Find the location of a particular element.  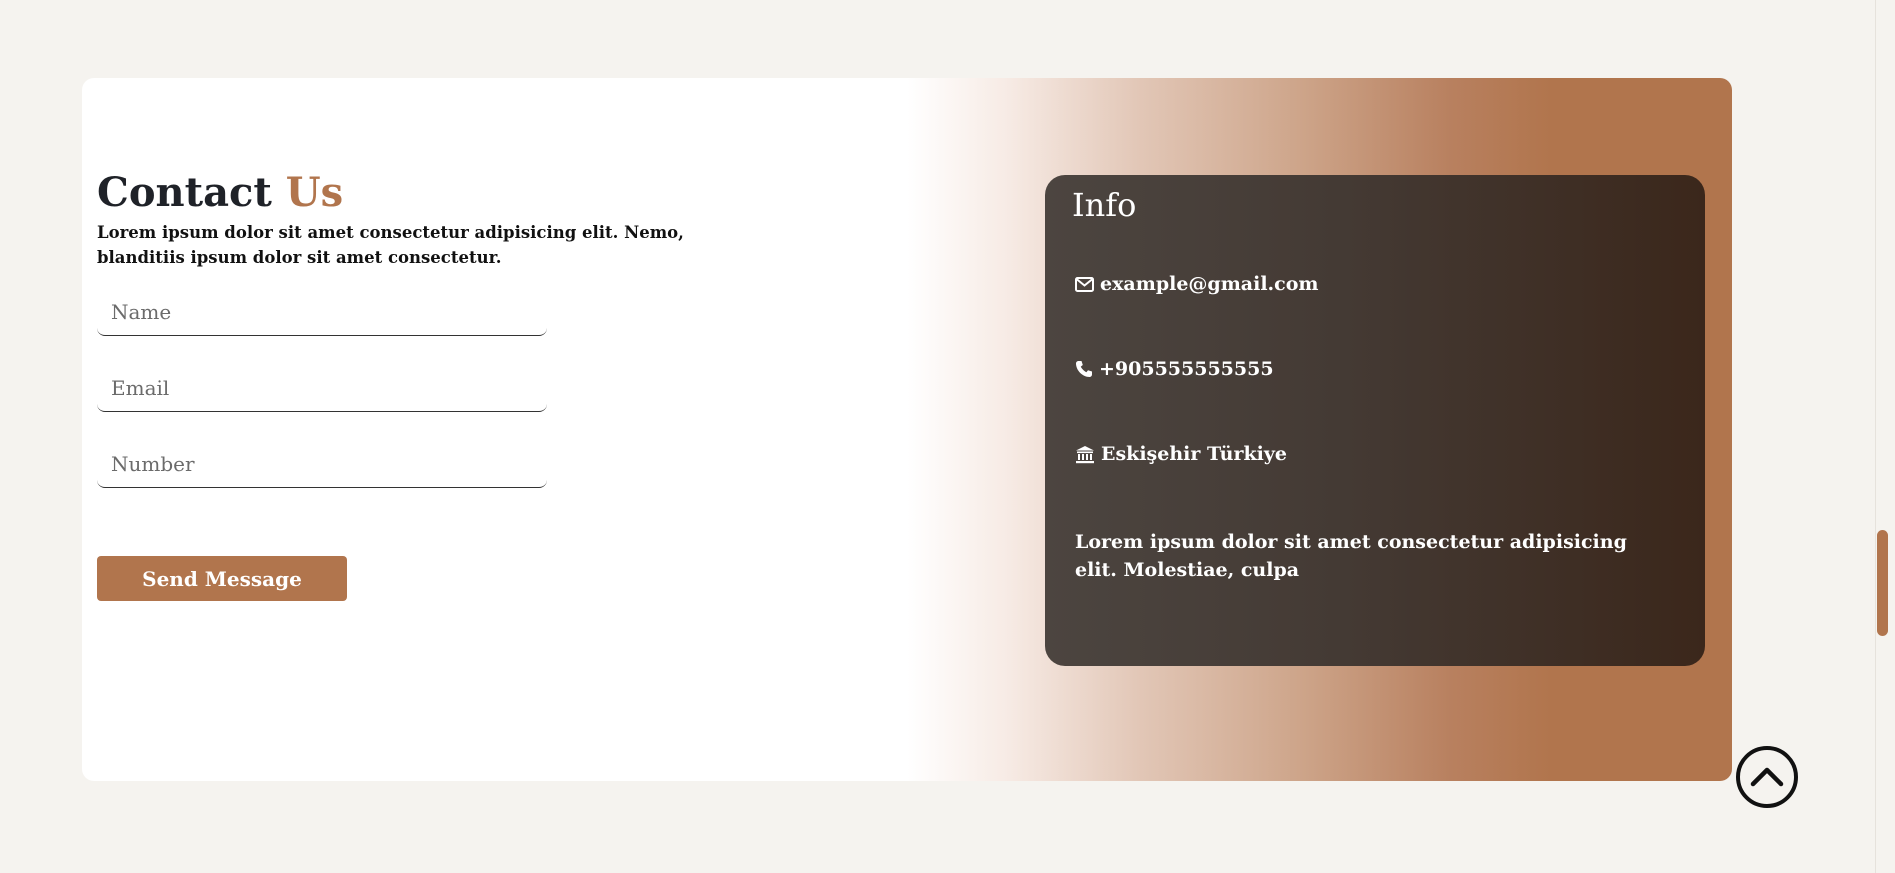

phone-icon is located at coordinates (1084, 369).